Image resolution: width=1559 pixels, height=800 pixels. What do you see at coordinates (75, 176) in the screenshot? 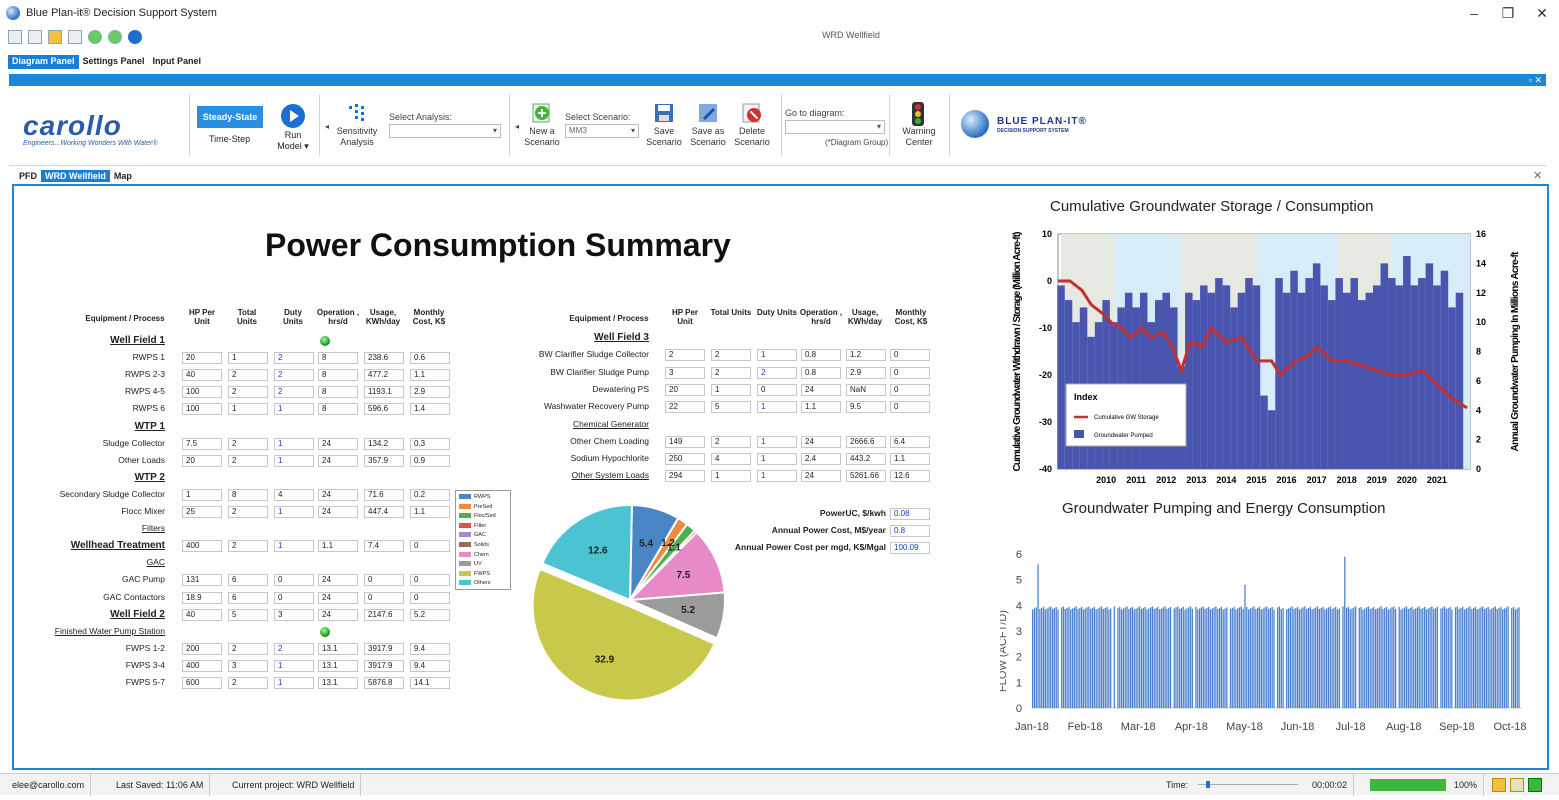
I see `tab-wrd-wellfield: WRD Wellfield` at bounding box center [75, 176].